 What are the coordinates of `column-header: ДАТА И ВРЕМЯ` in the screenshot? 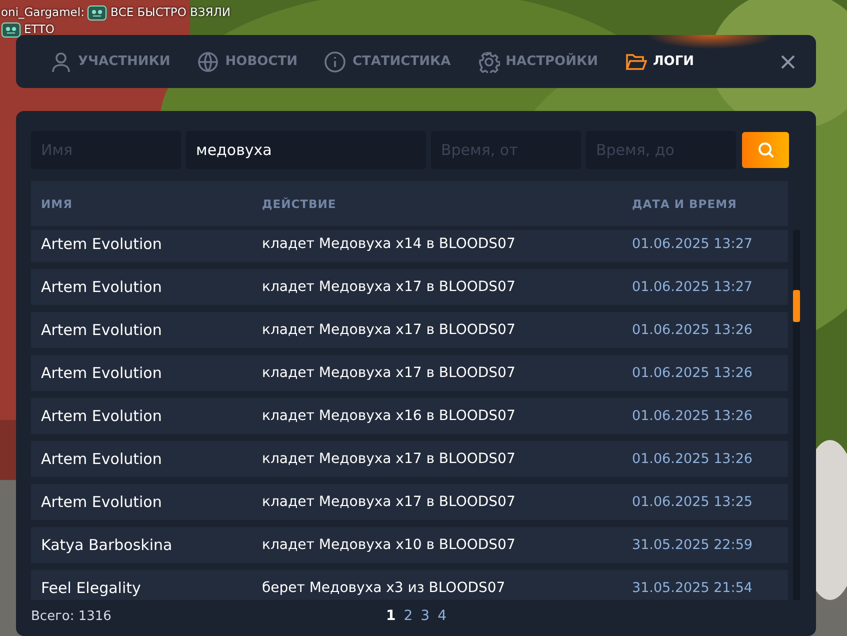 It's located at (685, 203).